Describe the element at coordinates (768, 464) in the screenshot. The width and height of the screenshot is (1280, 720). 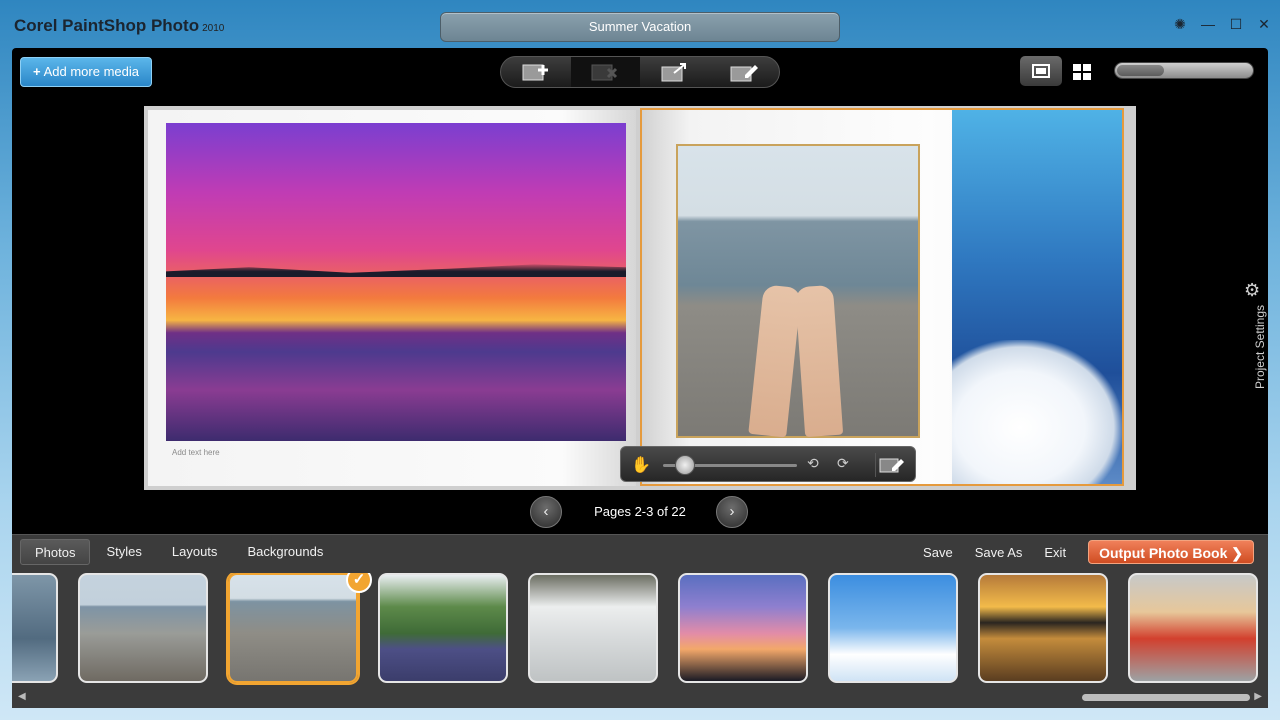
I see `photo-edit-toolbar: ✋ ⟲ ⟳` at that location.